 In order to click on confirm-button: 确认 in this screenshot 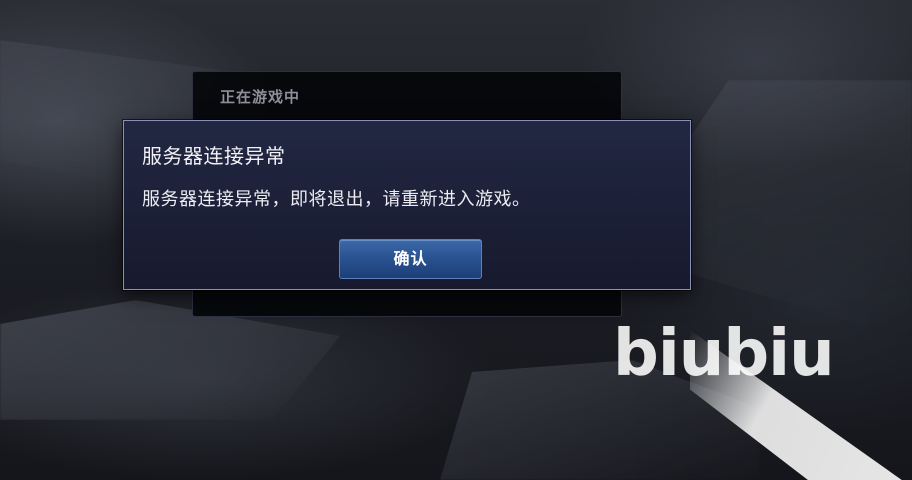, I will do `click(410, 259)`.